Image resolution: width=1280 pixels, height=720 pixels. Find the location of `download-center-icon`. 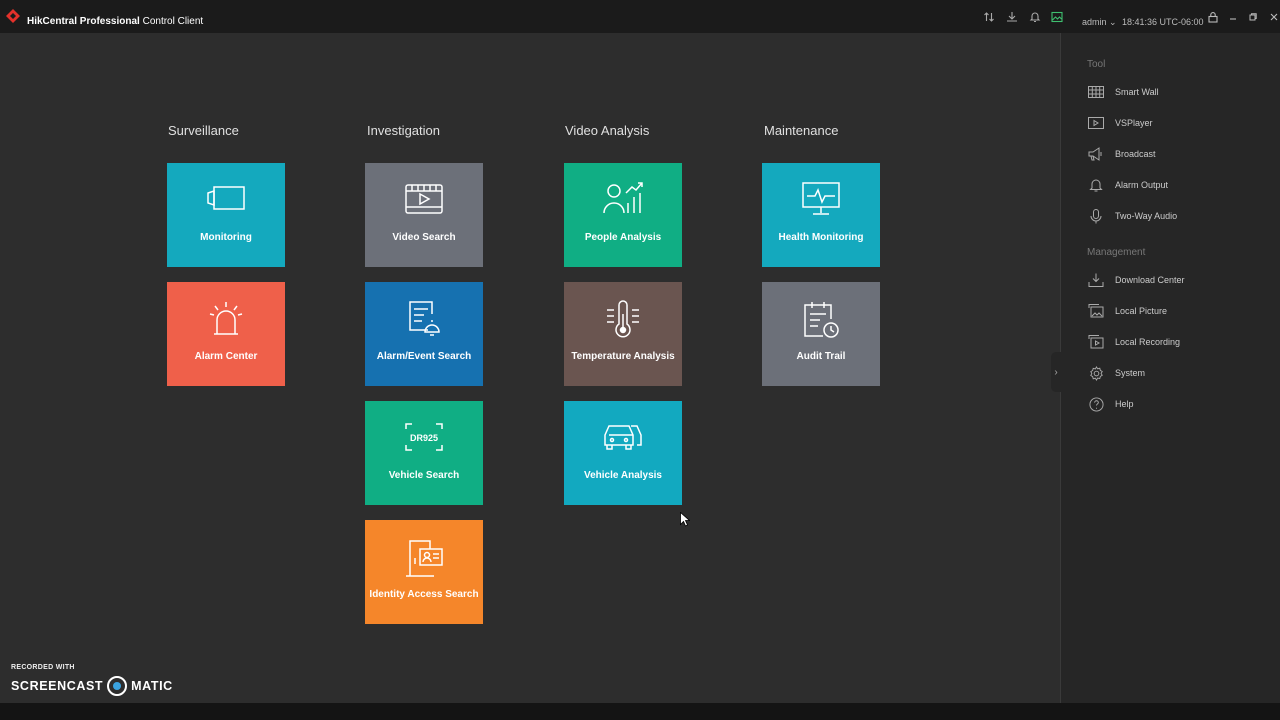

download-center-icon is located at coordinates (1096, 280).